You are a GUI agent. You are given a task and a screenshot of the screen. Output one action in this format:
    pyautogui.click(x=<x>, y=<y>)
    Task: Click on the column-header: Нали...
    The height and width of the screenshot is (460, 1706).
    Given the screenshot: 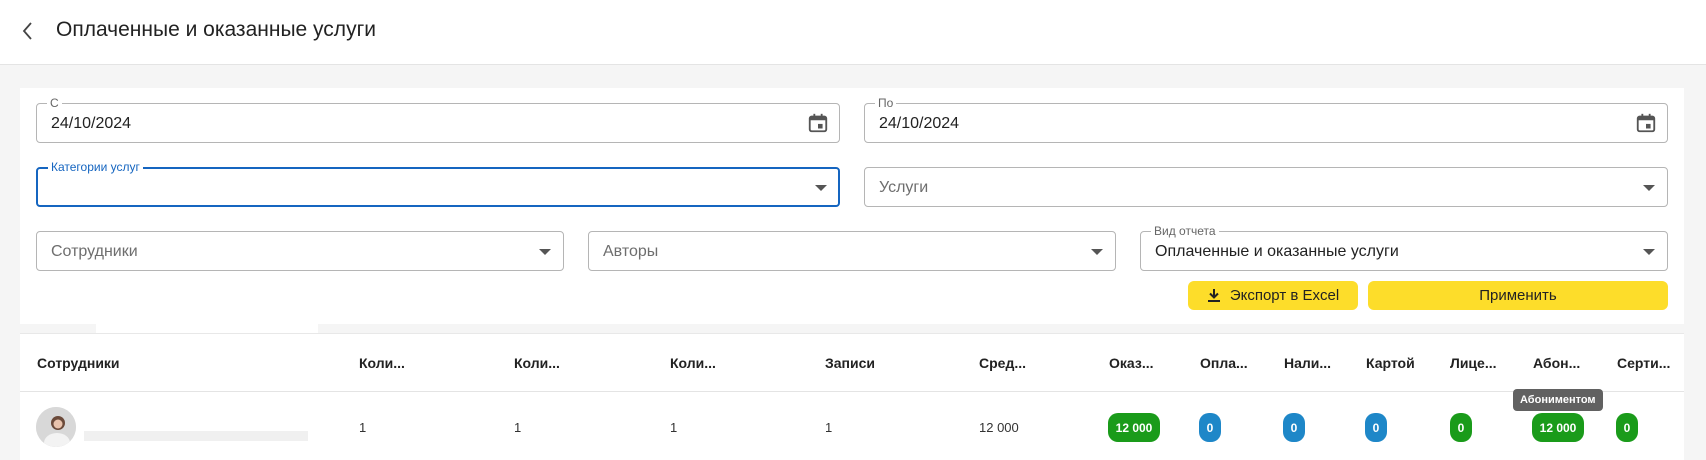 What is the action you would take?
    pyautogui.click(x=1307, y=363)
    